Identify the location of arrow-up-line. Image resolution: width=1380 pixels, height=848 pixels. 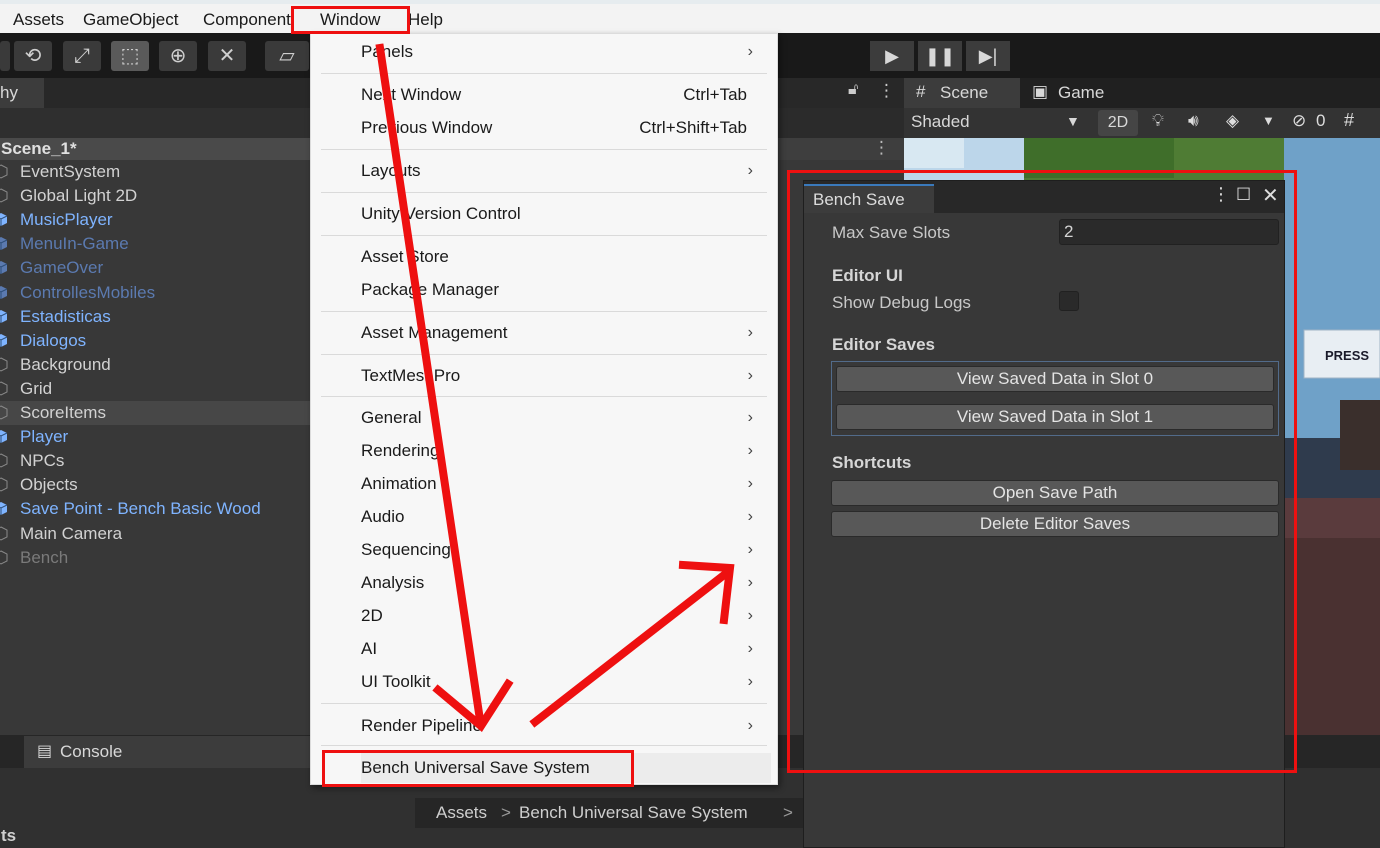
(629, 648).